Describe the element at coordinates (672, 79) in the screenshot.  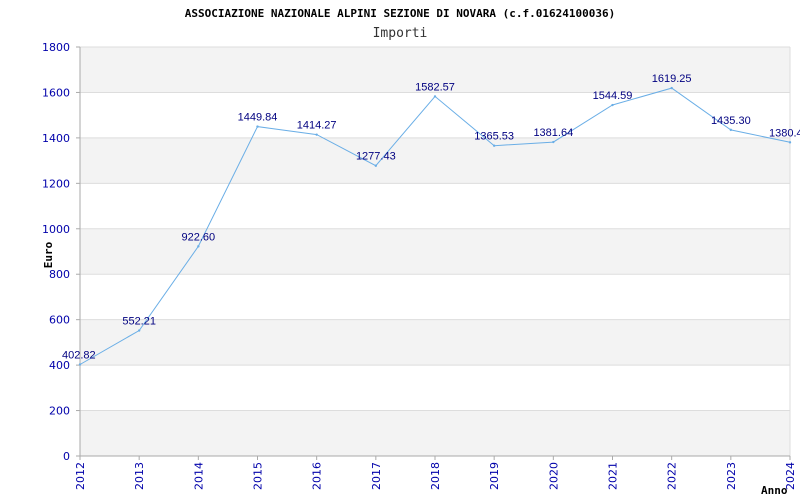
I see `data-label: 1619.25` at that location.